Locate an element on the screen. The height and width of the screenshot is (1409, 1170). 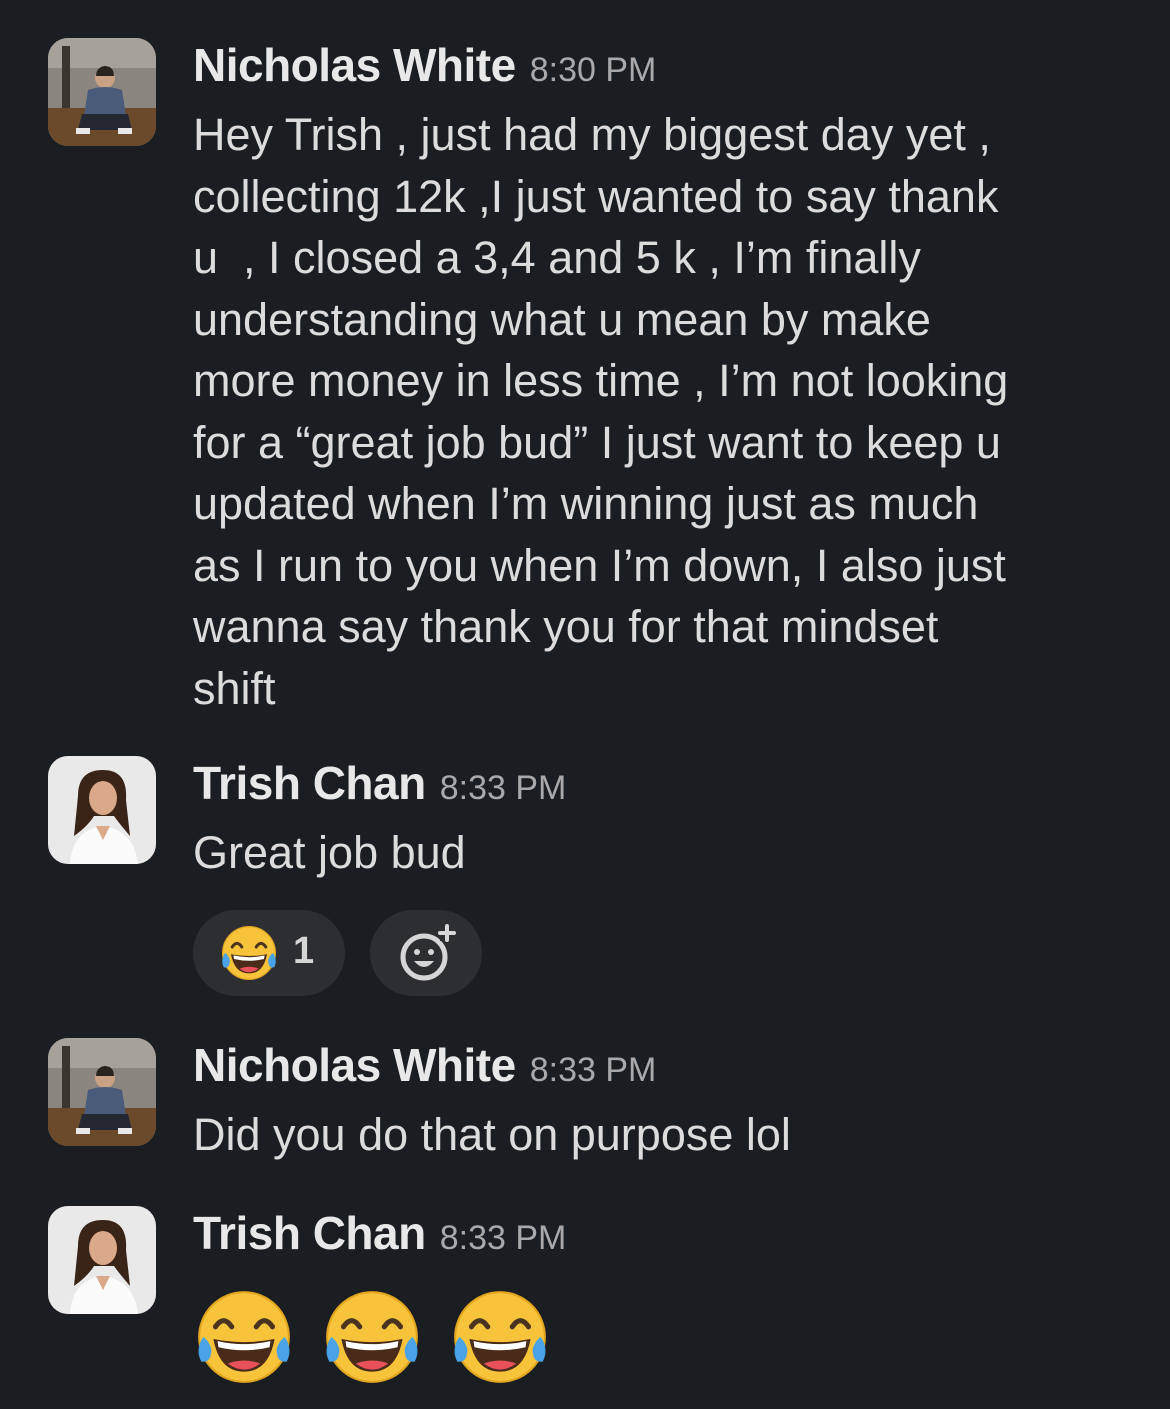
message-text: Great job bud is located at coordinates (329, 852).